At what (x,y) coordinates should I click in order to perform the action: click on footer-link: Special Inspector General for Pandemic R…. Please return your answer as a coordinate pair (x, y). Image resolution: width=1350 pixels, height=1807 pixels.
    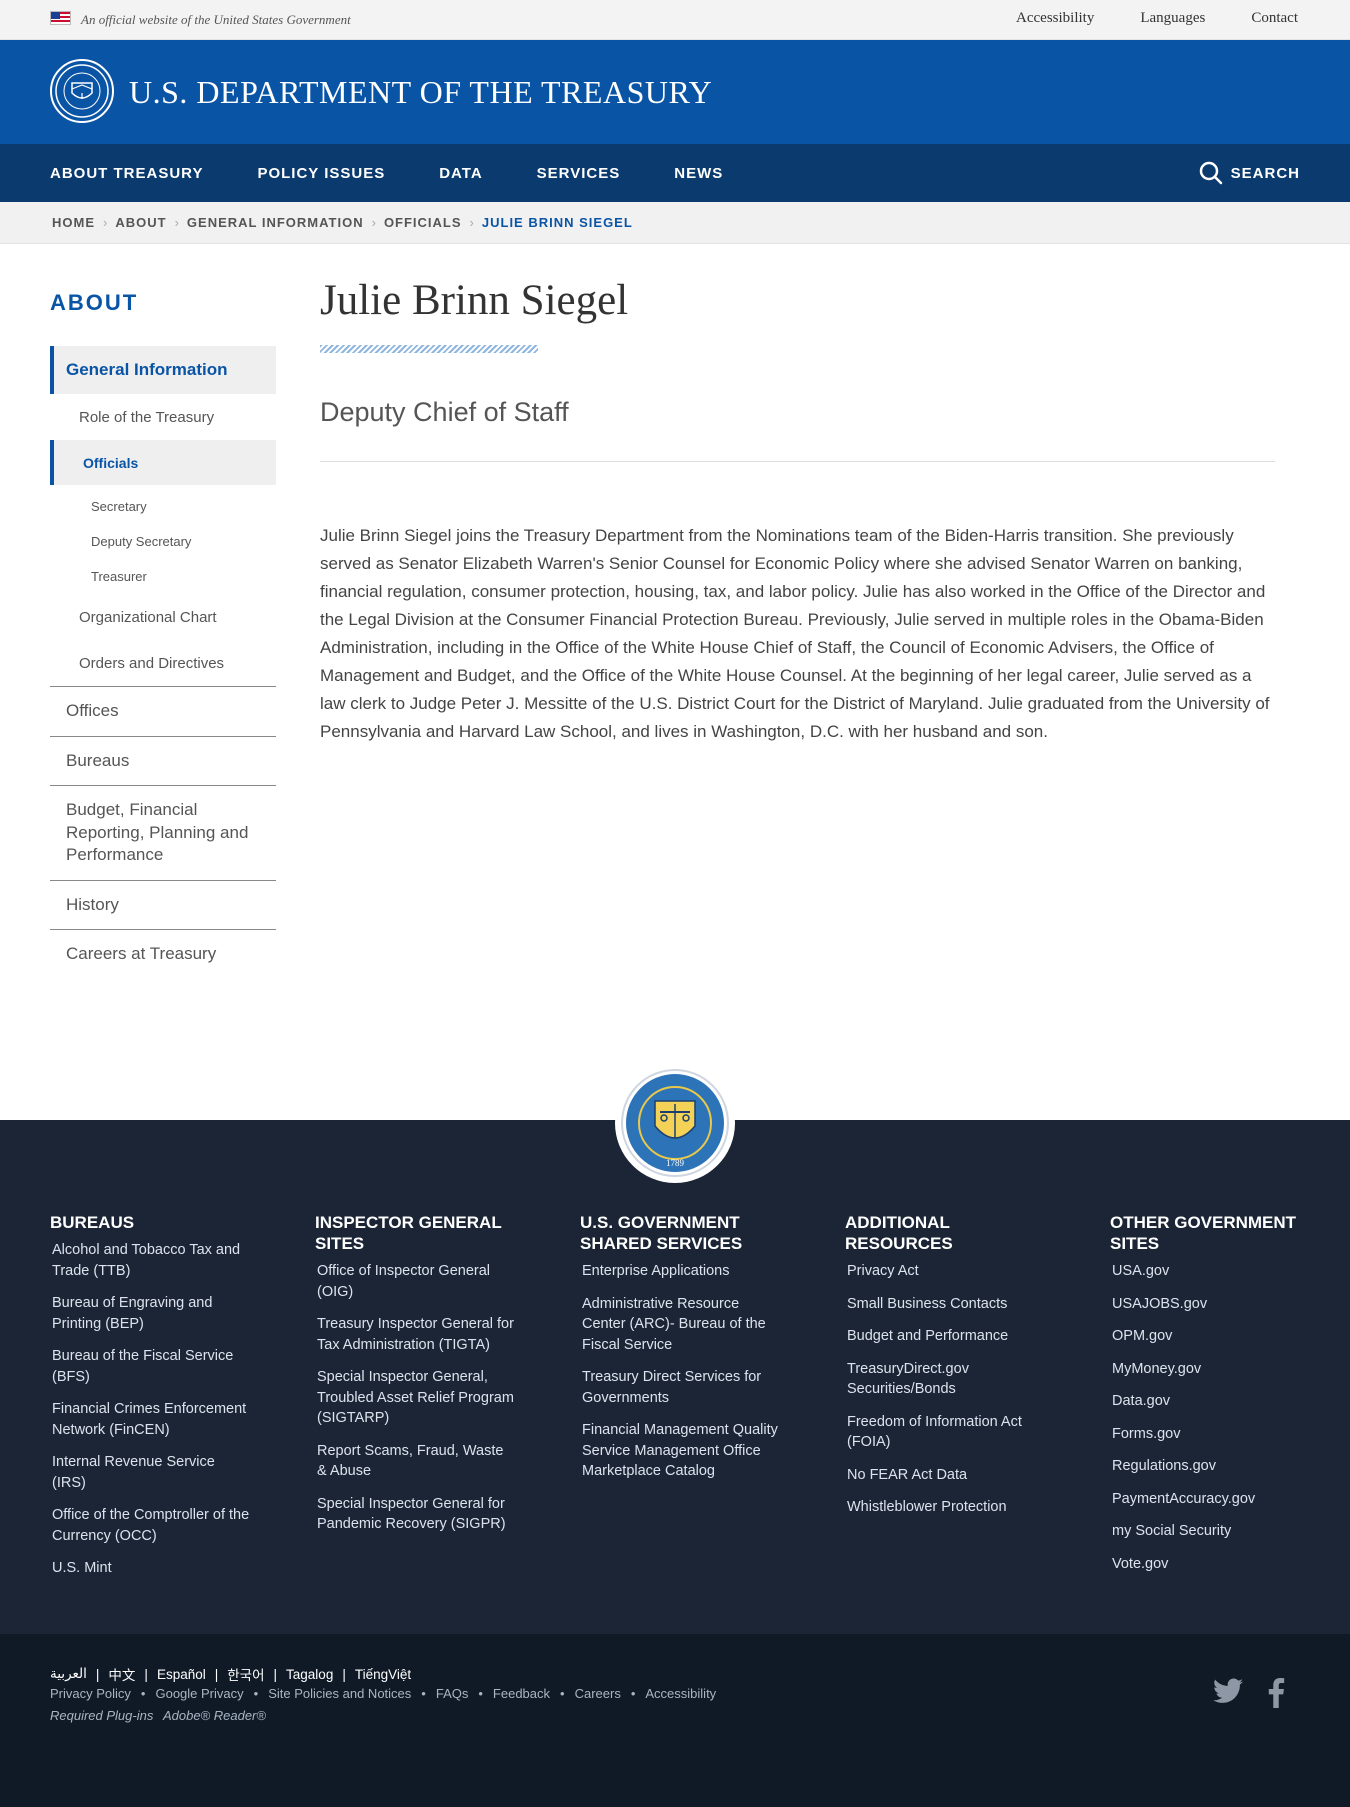
    Looking at the image, I should click on (415, 1514).